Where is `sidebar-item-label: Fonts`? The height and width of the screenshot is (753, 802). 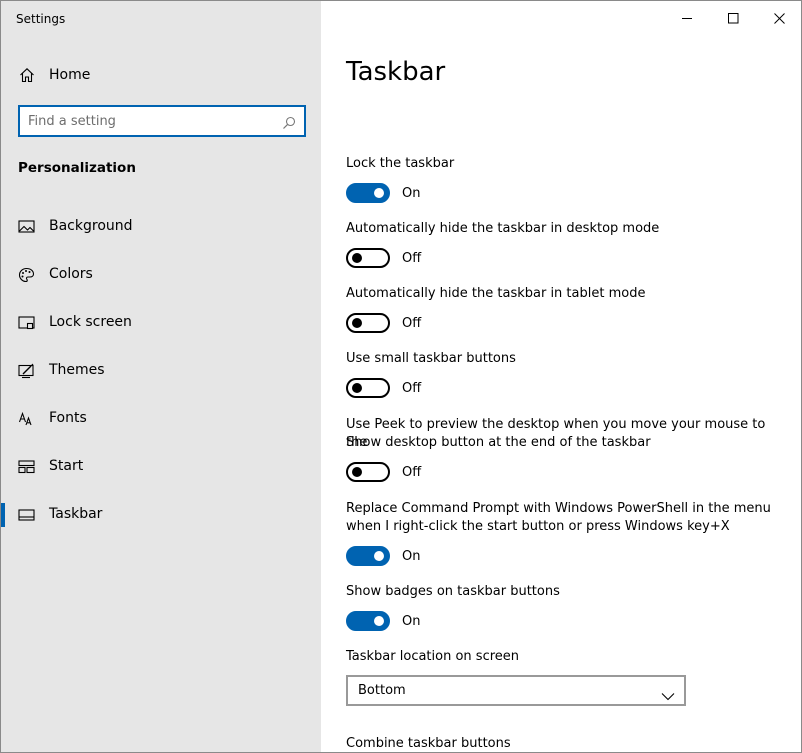
sidebar-item-label: Fonts is located at coordinates (68, 418).